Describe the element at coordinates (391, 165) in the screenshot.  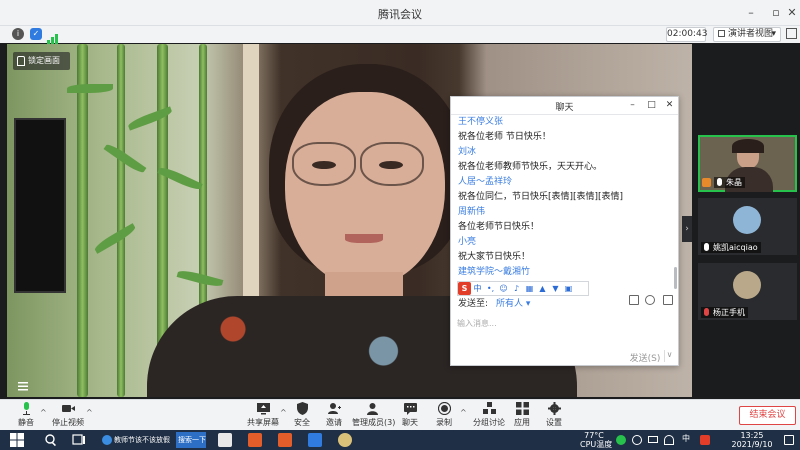
I see `eye-right` at that location.